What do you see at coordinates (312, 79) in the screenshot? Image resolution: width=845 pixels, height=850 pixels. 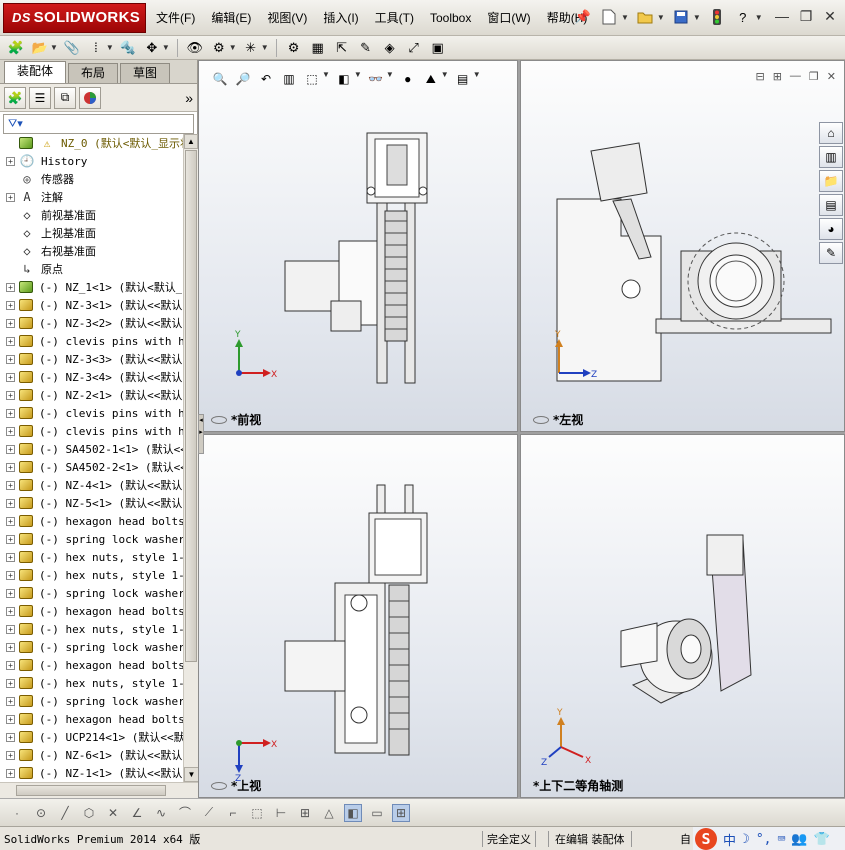 I see `view-orientation-icon: ⬚` at bounding box center [312, 79].